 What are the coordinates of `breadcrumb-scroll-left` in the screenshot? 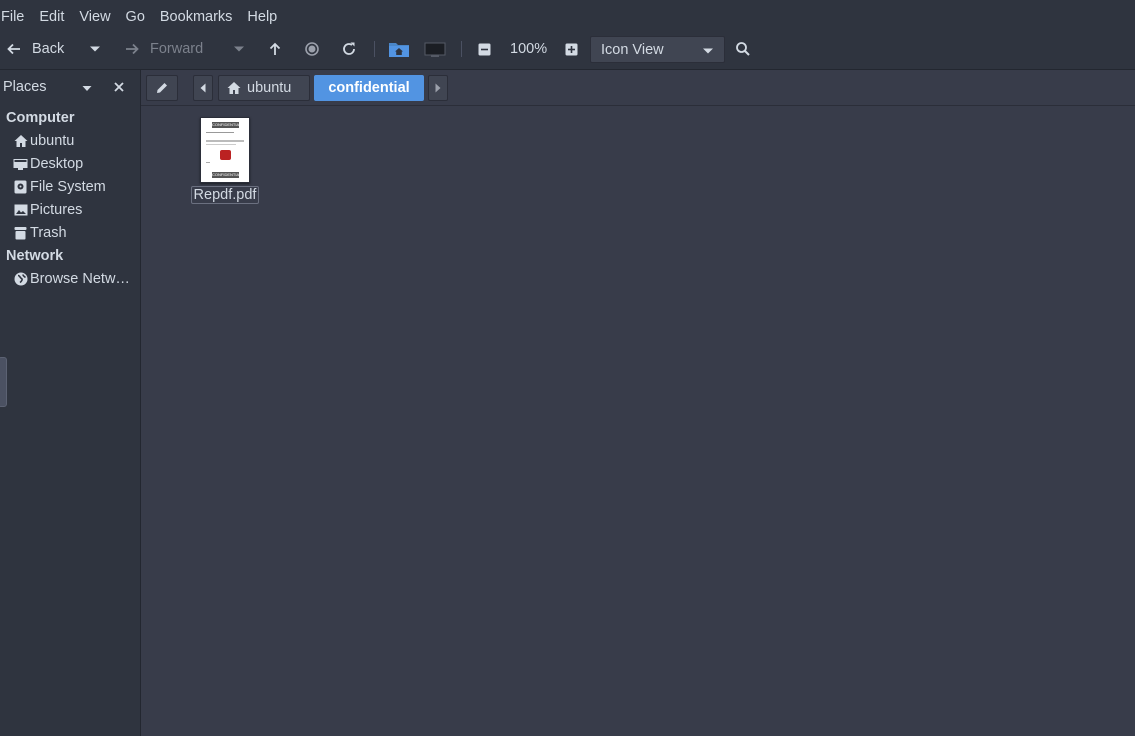 It's located at (203, 88).